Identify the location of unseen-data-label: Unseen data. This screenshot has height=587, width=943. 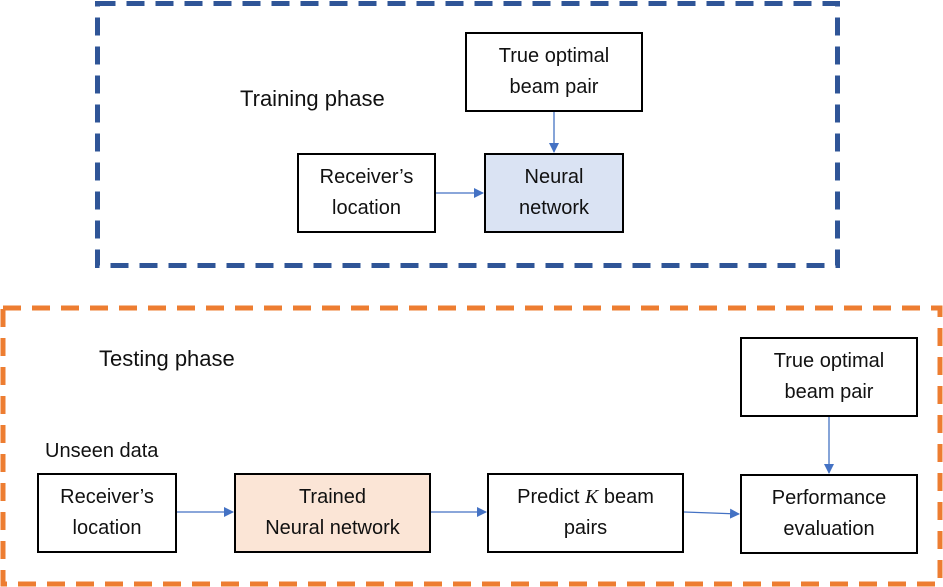
(102, 451).